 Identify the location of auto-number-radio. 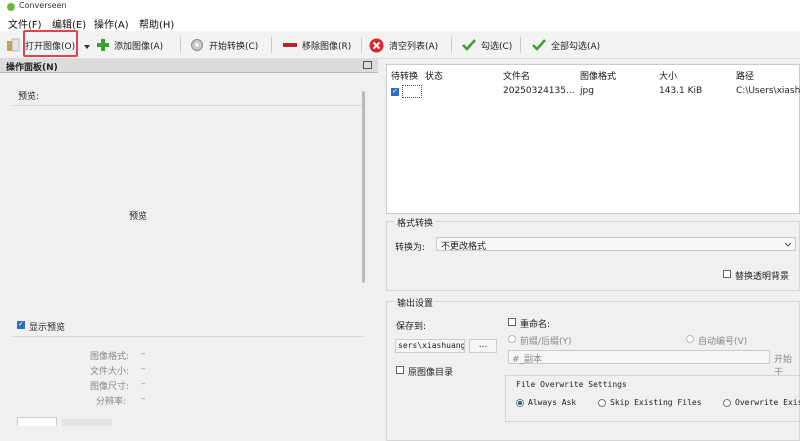
(690, 339).